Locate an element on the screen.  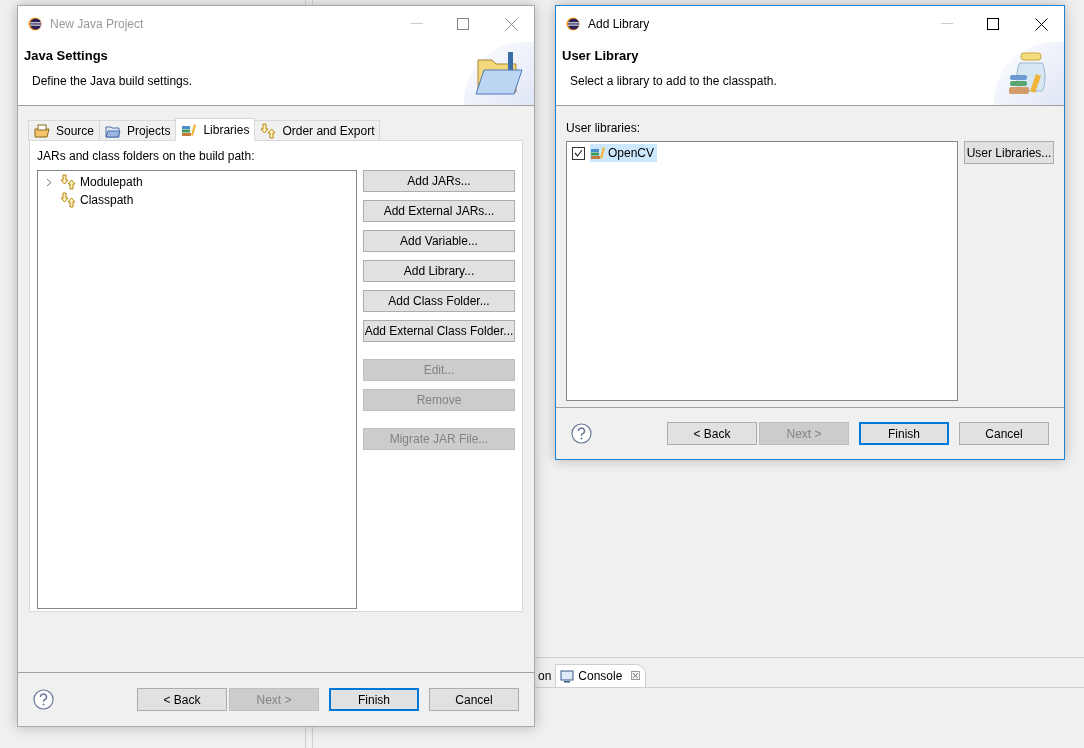
window-title: Add Library is located at coordinates (619, 24).